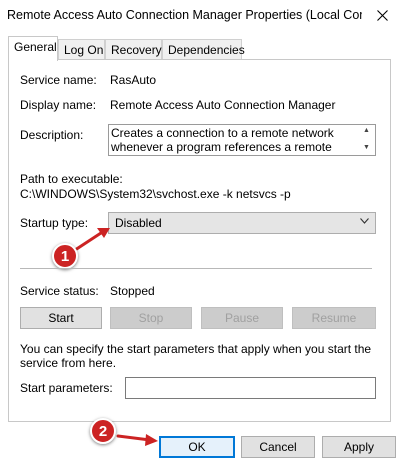 The image size is (401, 466). What do you see at coordinates (366, 147) in the screenshot?
I see `scroll-down-icon: ▼` at bounding box center [366, 147].